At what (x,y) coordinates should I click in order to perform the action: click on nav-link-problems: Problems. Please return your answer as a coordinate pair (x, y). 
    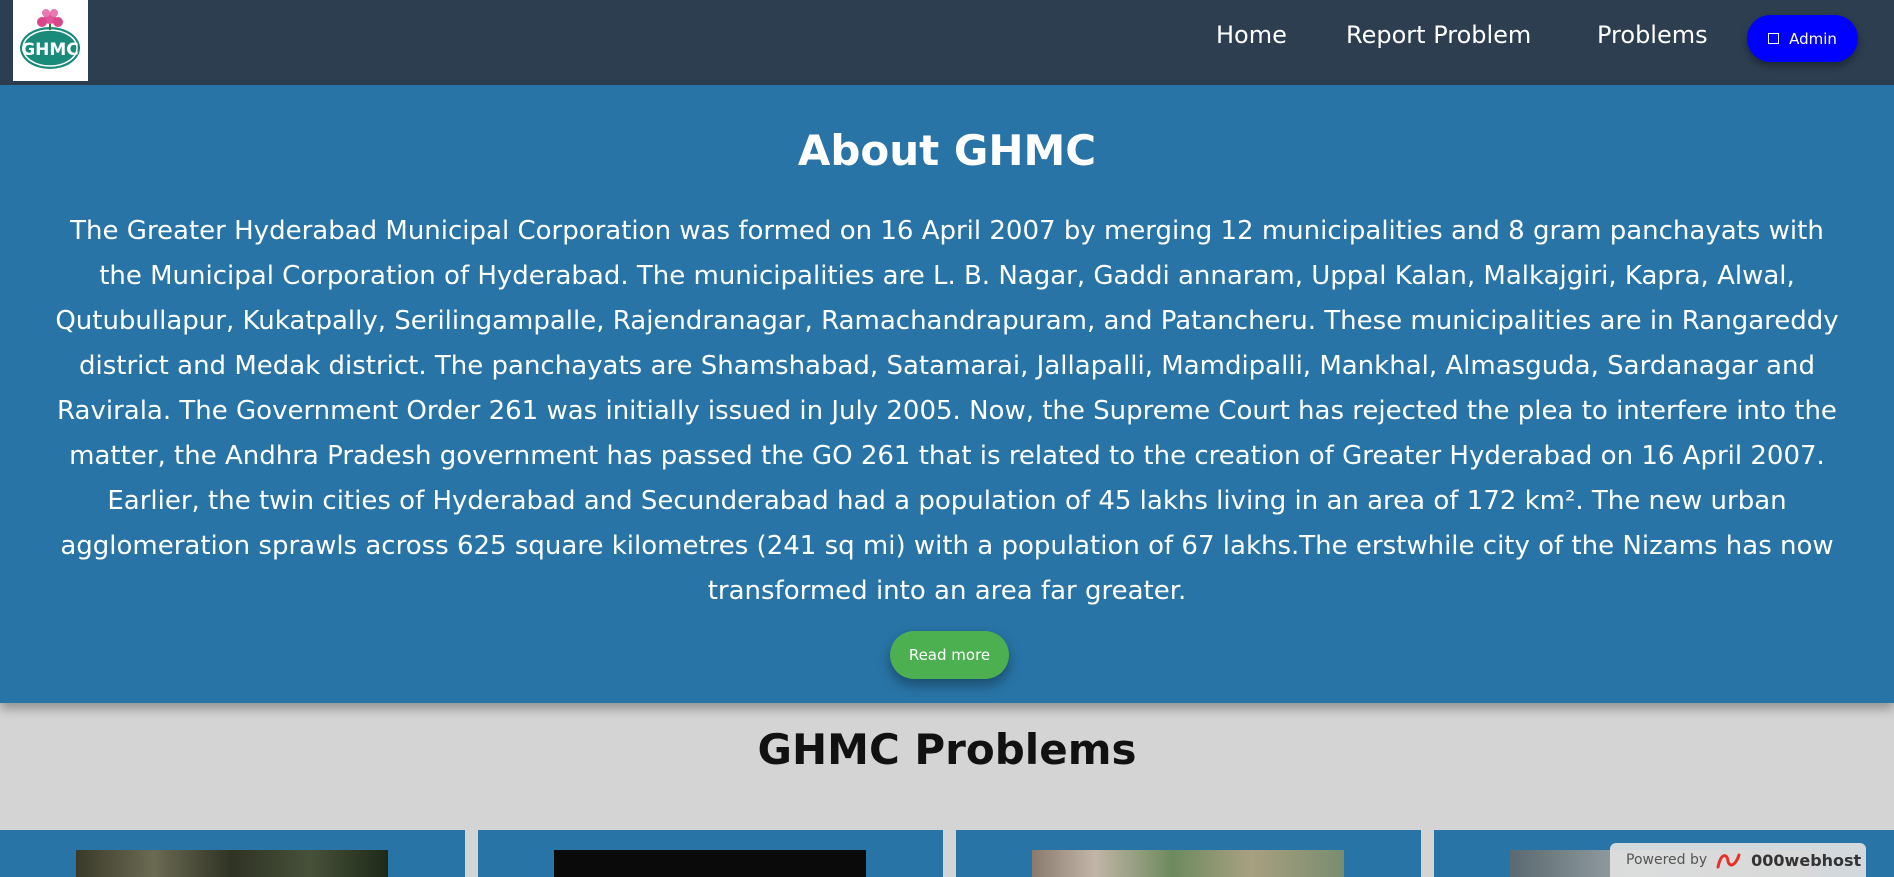
    Looking at the image, I should click on (1652, 35).